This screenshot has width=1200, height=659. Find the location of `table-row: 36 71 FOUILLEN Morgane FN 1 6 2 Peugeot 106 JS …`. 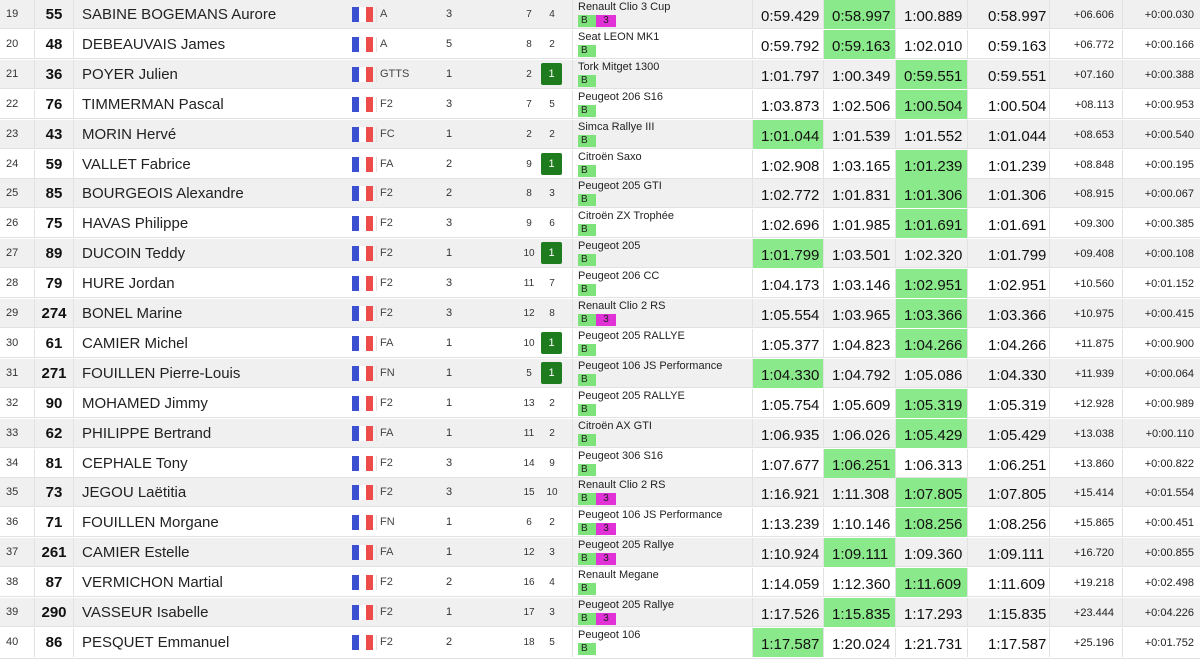

table-row: 36 71 FOUILLEN Morgane FN 1 6 2 Peugeot 106 JS … is located at coordinates (600, 522).